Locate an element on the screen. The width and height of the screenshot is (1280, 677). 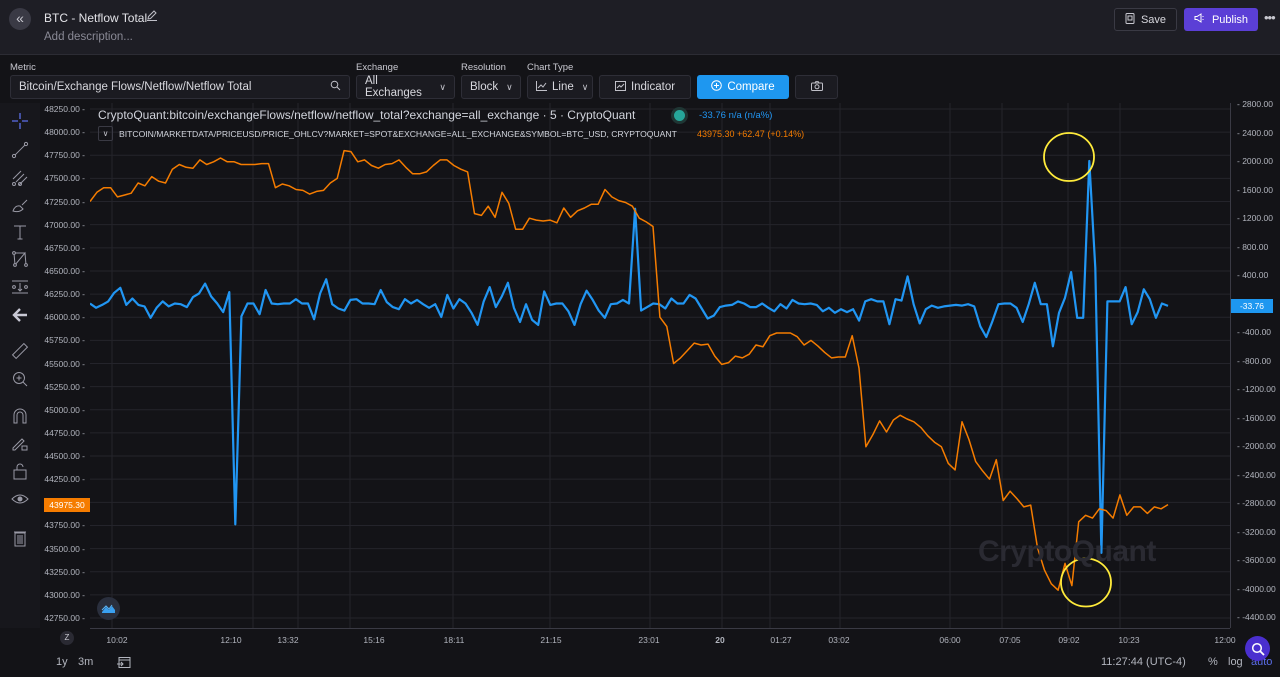
drawing-tools-sidebar is located at coordinates (20, 365).